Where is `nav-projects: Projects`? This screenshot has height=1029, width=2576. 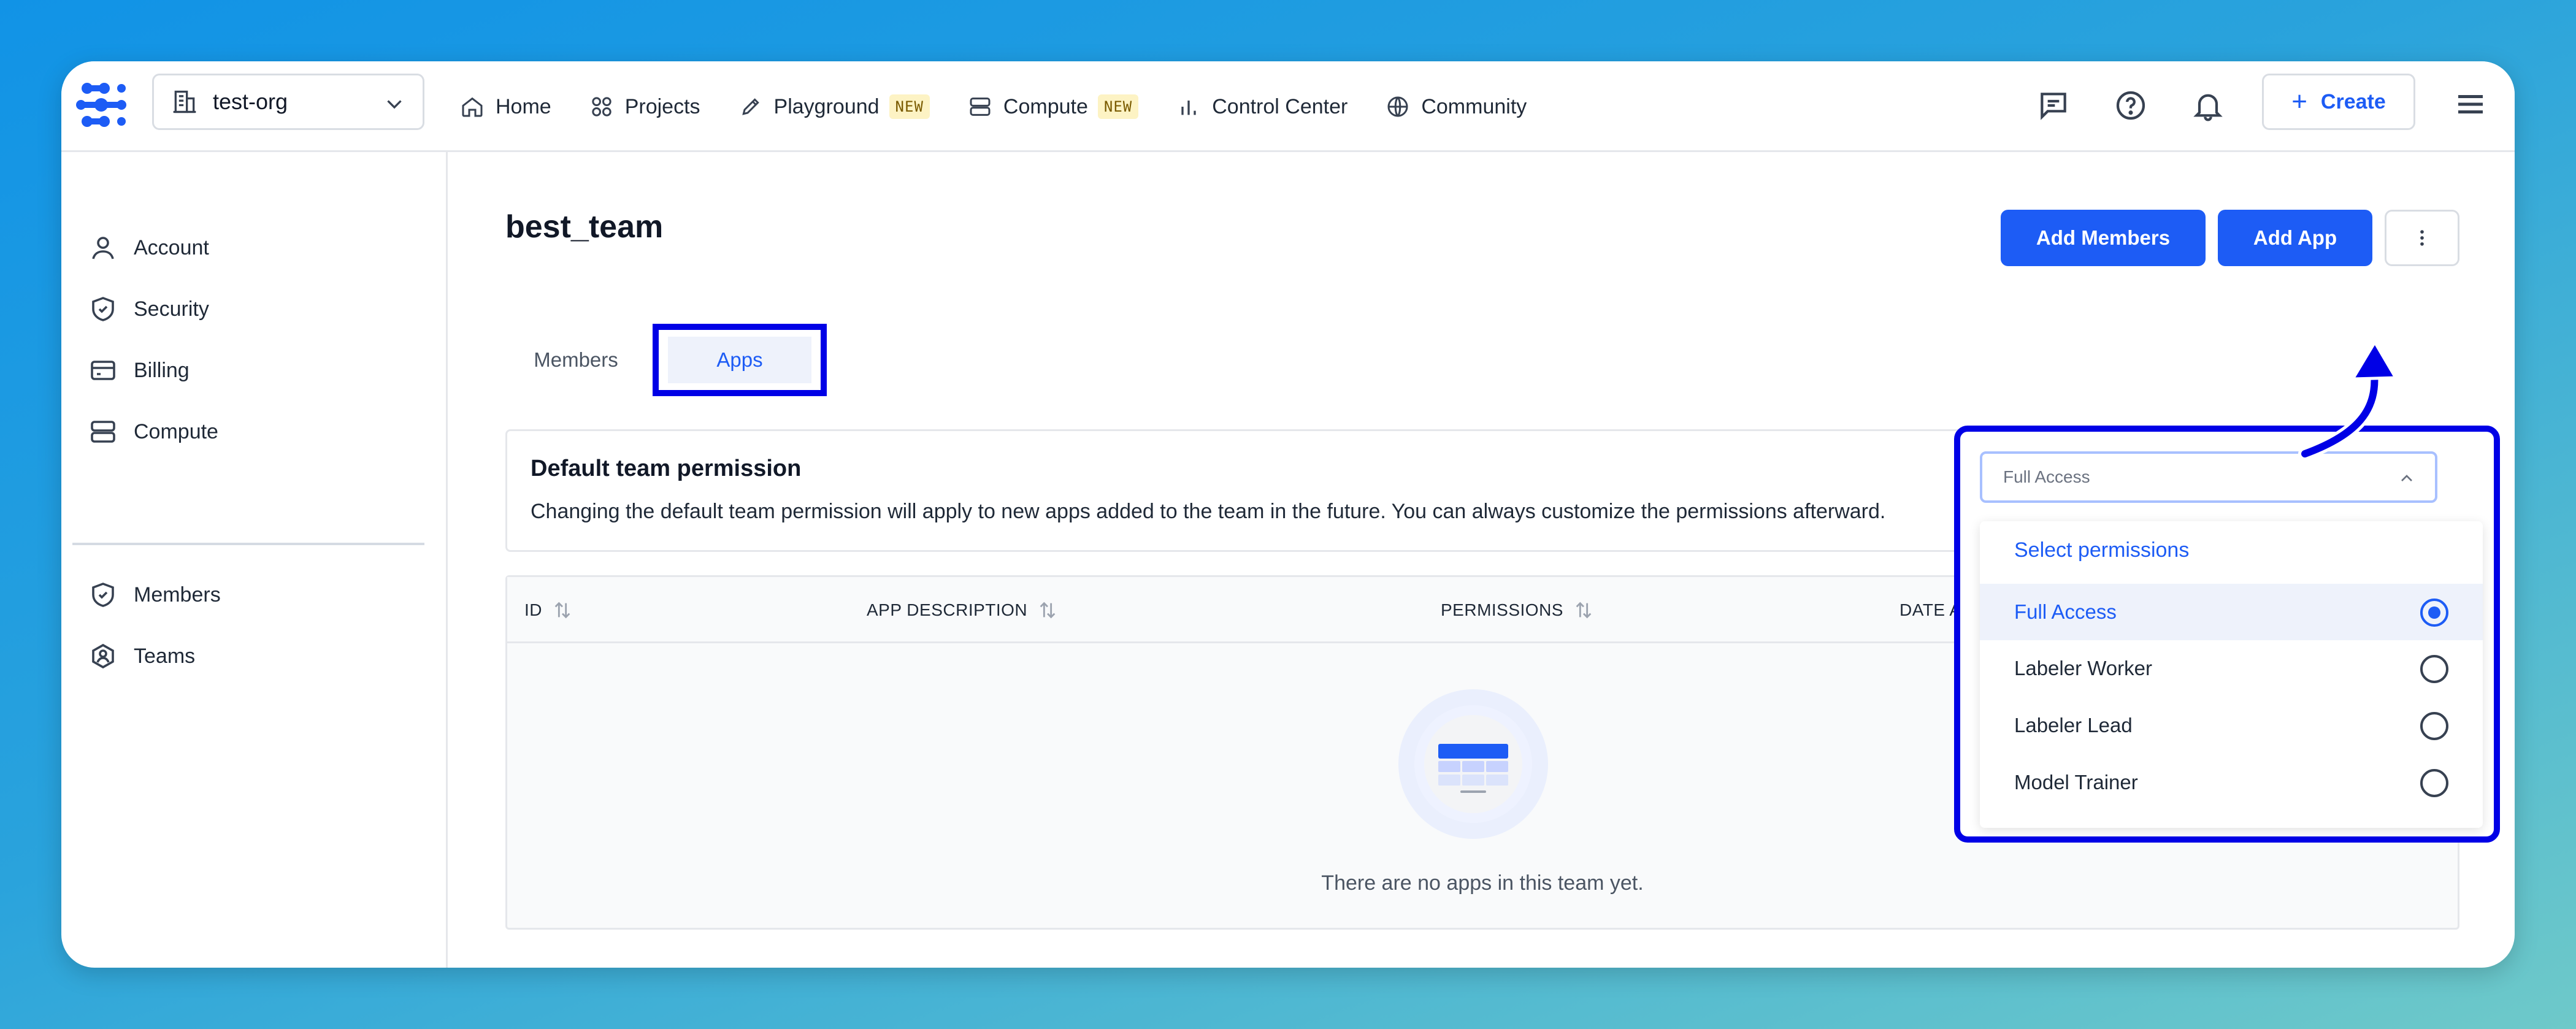 nav-projects: Projects is located at coordinates (644, 106).